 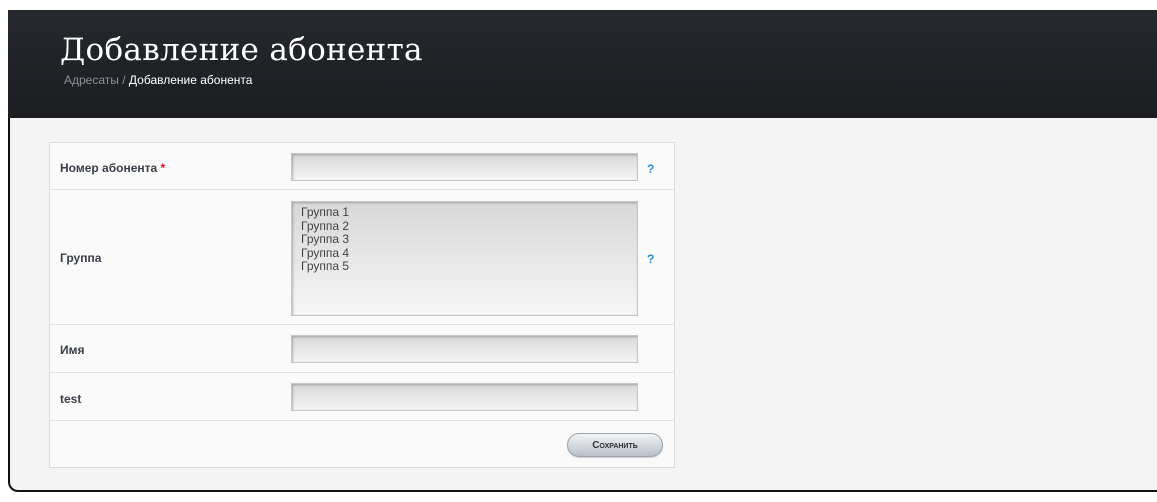 I want to click on page-title: Добавление абонента, so click(x=241, y=50).